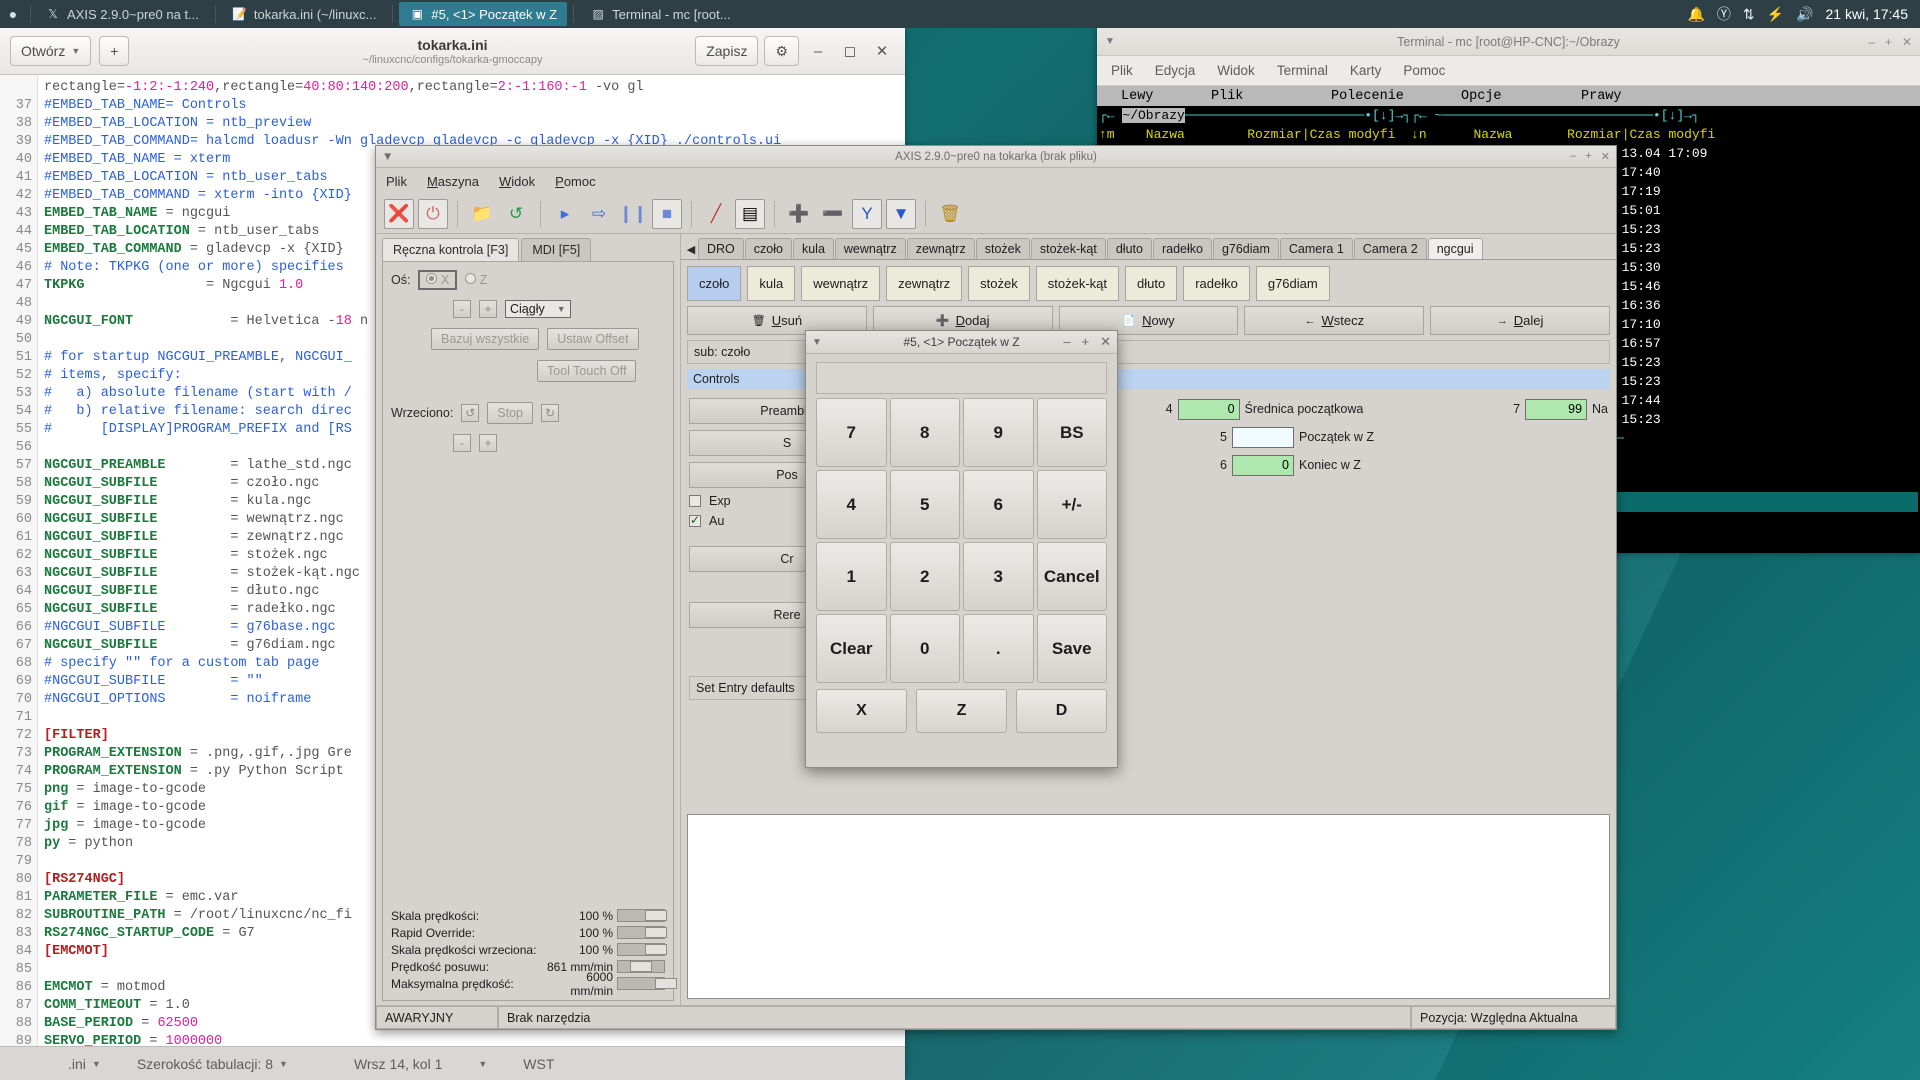 The height and width of the screenshot is (1080, 1920). I want to click on keypad-key-7: 7, so click(851, 432).